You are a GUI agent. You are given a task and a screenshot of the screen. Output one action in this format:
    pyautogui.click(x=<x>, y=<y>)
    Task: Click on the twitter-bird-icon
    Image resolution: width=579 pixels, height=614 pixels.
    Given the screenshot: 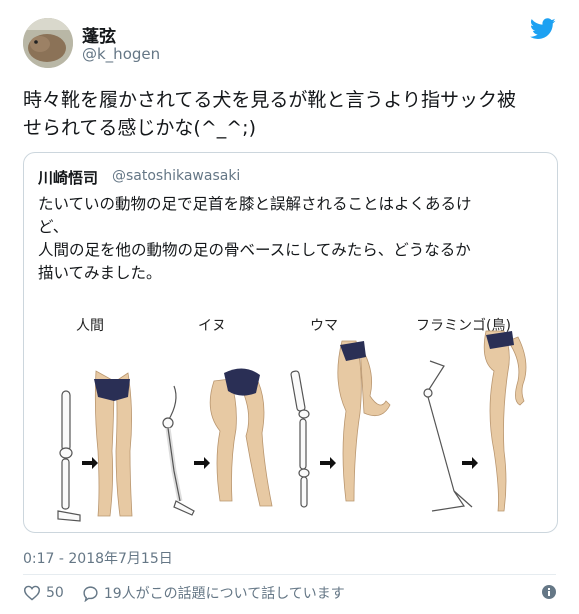 What is the action you would take?
    pyautogui.click(x=543, y=29)
    